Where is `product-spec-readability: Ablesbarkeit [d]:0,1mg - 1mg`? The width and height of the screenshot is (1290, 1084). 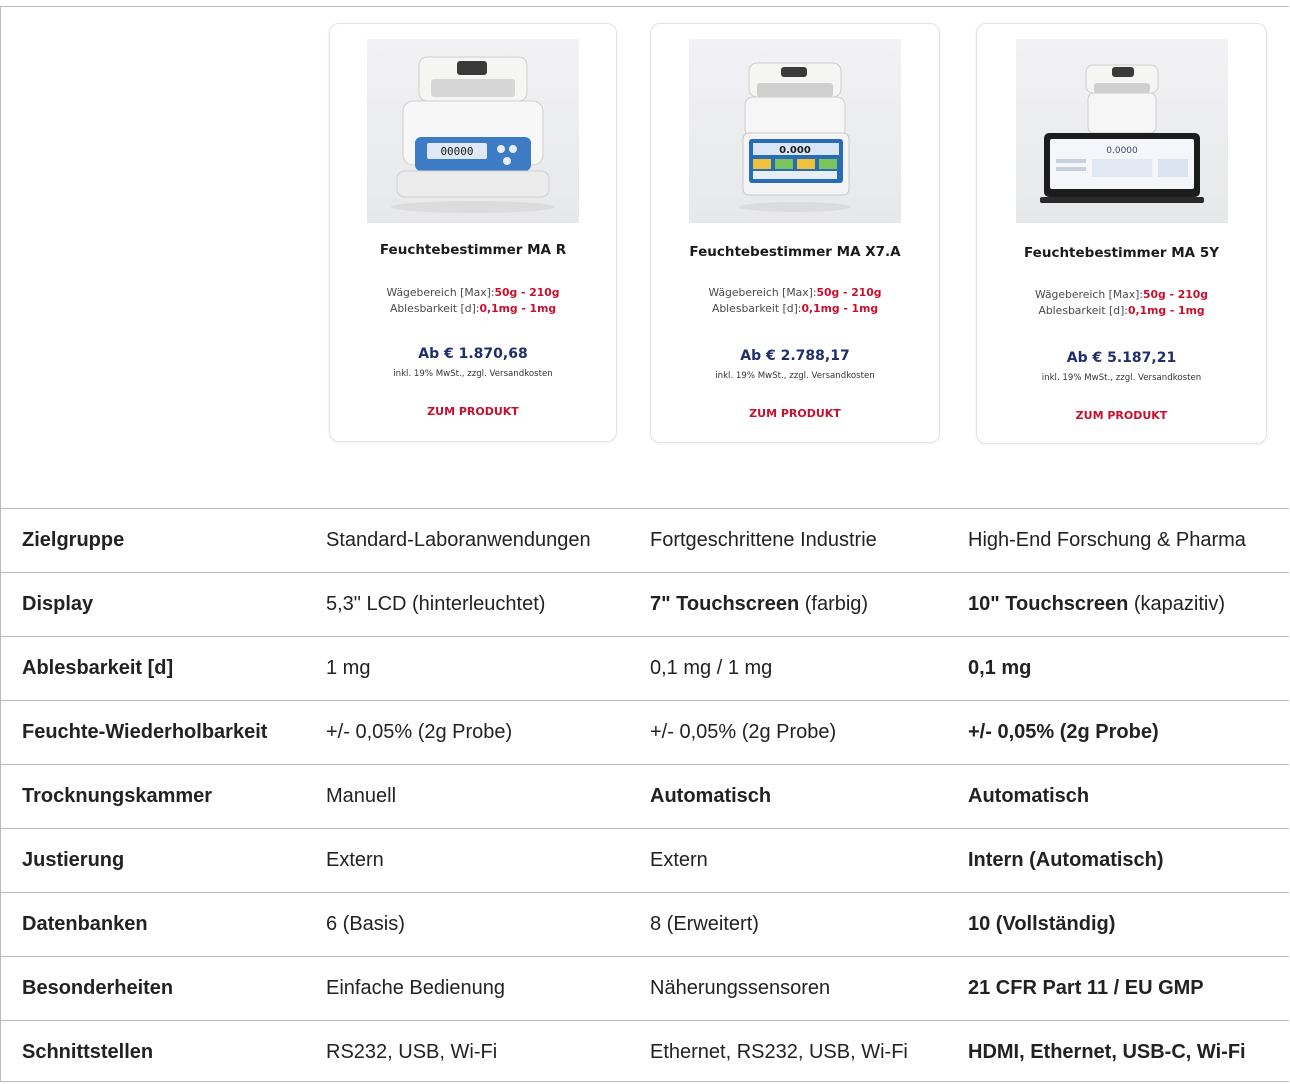 product-spec-readability: Ablesbarkeit [d]:0,1mg - 1mg is located at coordinates (795, 309).